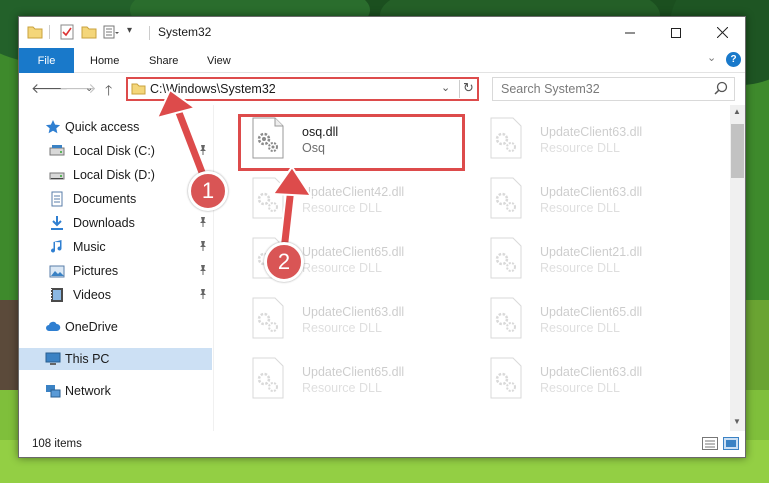  Describe the element at coordinates (108, 92) in the screenshot. I see `up-arrow-icon: 🡑` at that location.